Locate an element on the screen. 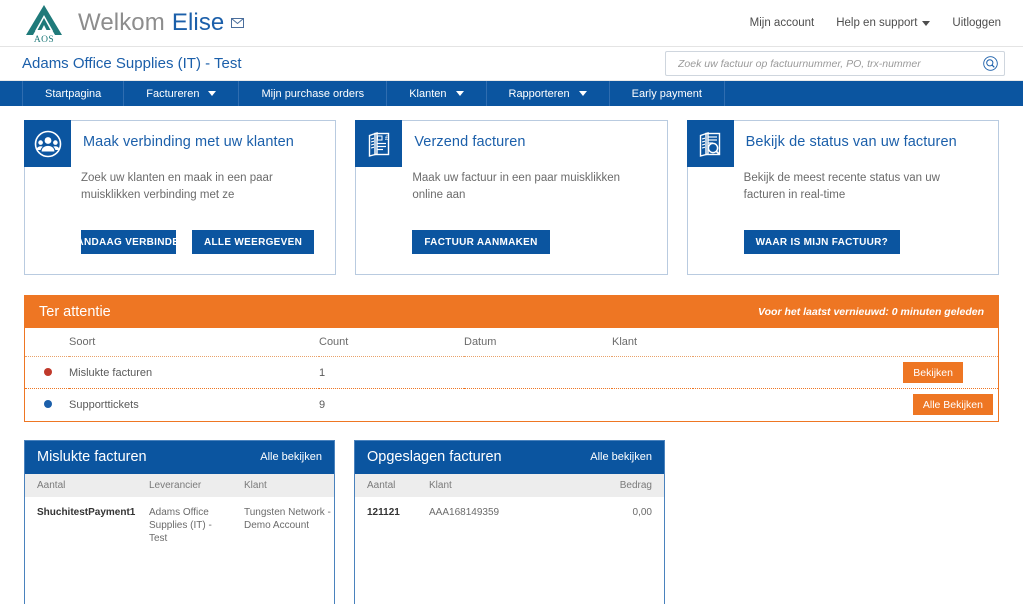  attention-header-row: Soort Count Datum Klant is located at coordinates (511, 342).